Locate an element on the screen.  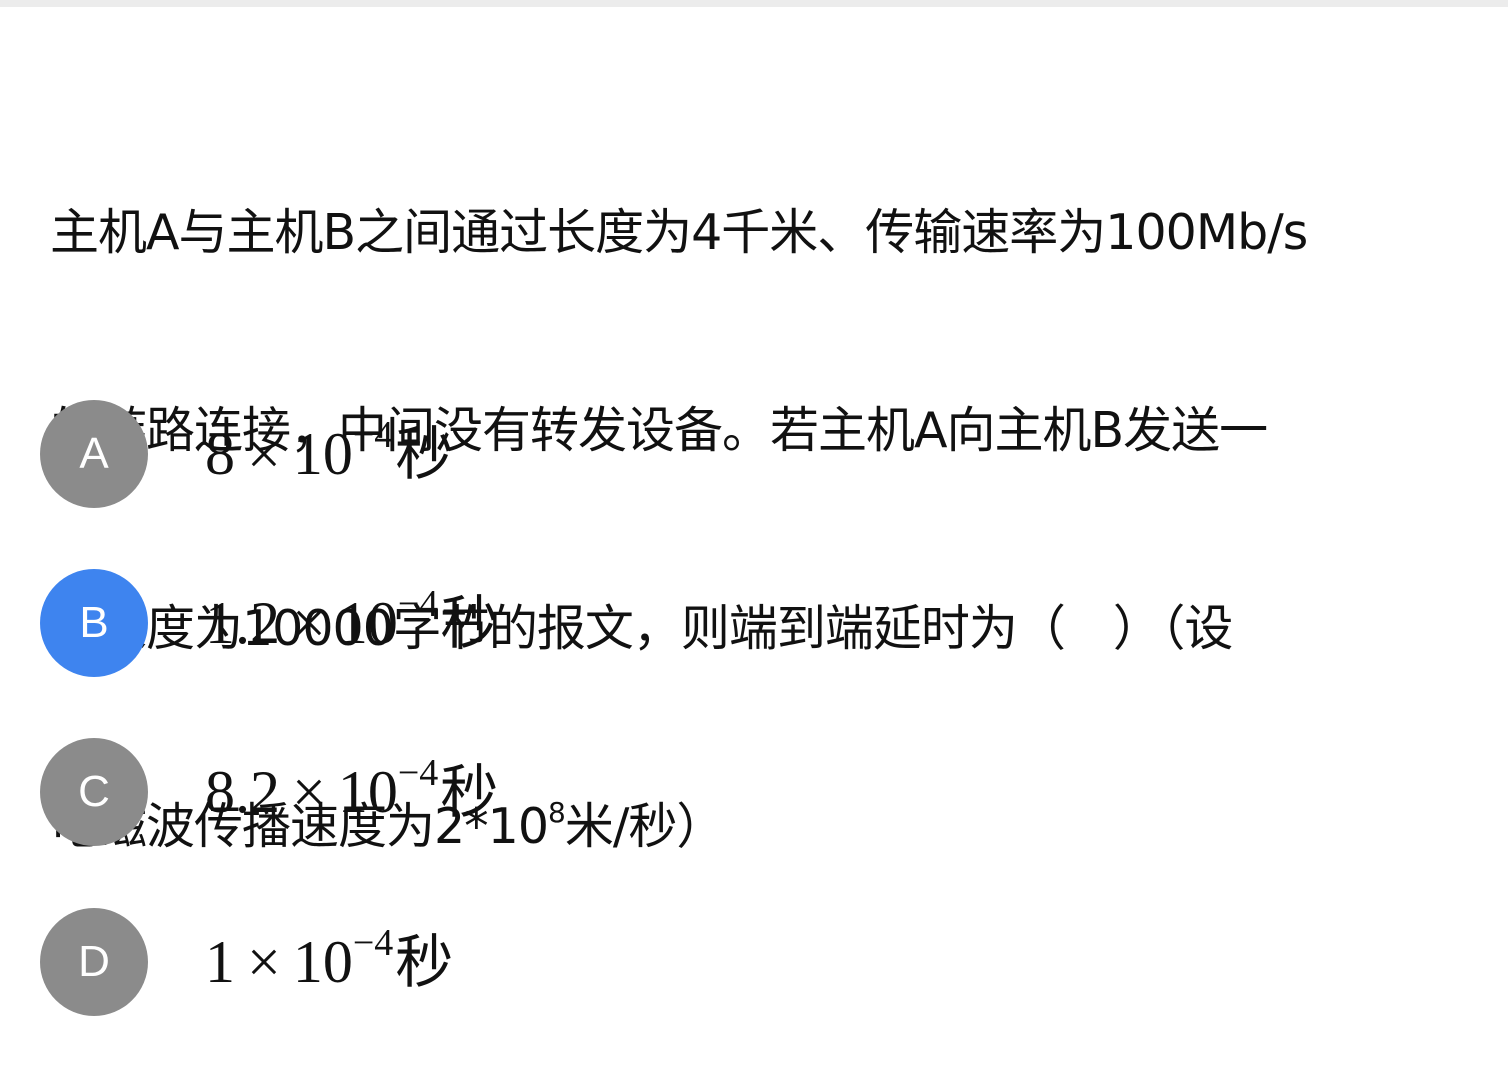
option-c-base: 10 is located at coordinates (367, 792).